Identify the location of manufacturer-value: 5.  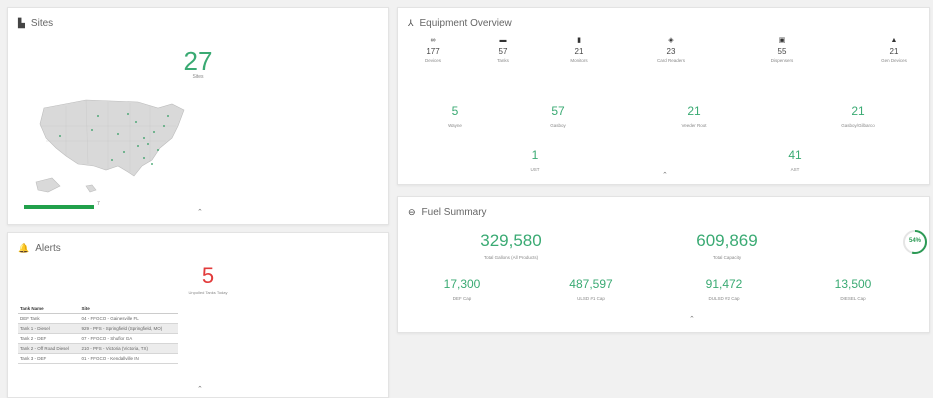
(455, 111).